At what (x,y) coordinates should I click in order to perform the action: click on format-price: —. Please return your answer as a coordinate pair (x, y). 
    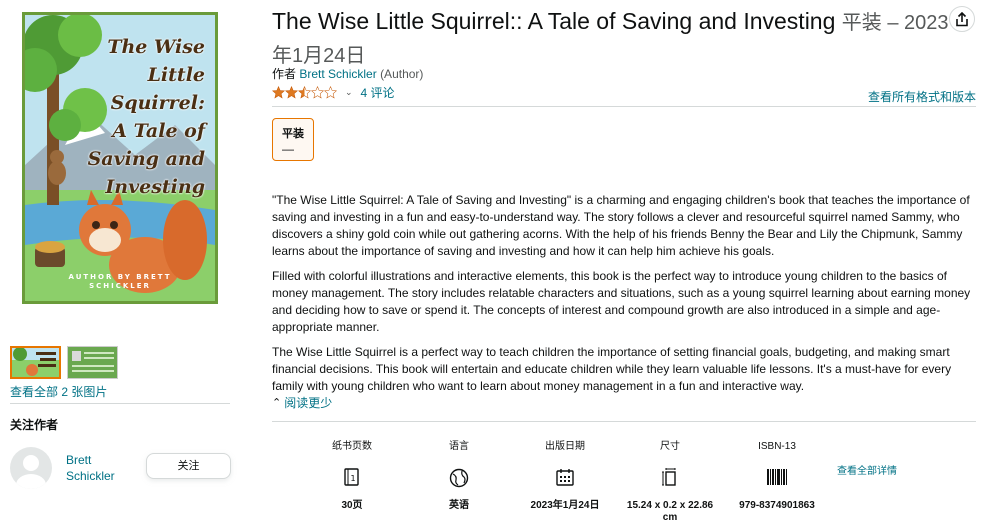
    Looking at the image, I should click on (288, 149).